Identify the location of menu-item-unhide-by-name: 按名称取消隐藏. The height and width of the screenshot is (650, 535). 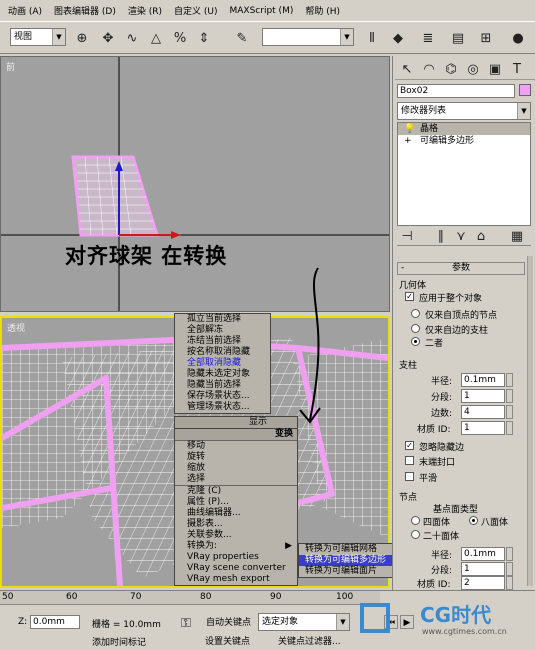
(222, 352).